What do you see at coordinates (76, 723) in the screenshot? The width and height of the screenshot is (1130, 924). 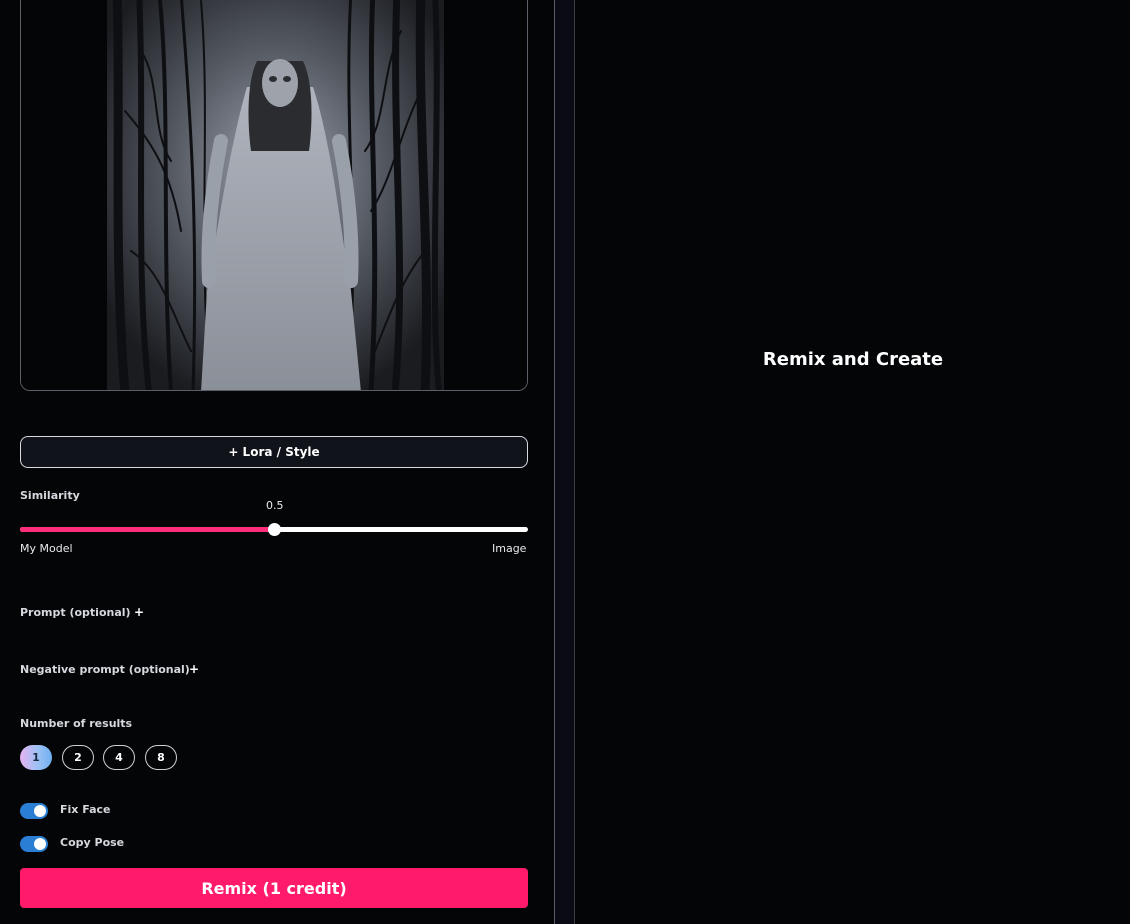 I see `number-of-results-label: Number of results` at bounding box center [76, 723].